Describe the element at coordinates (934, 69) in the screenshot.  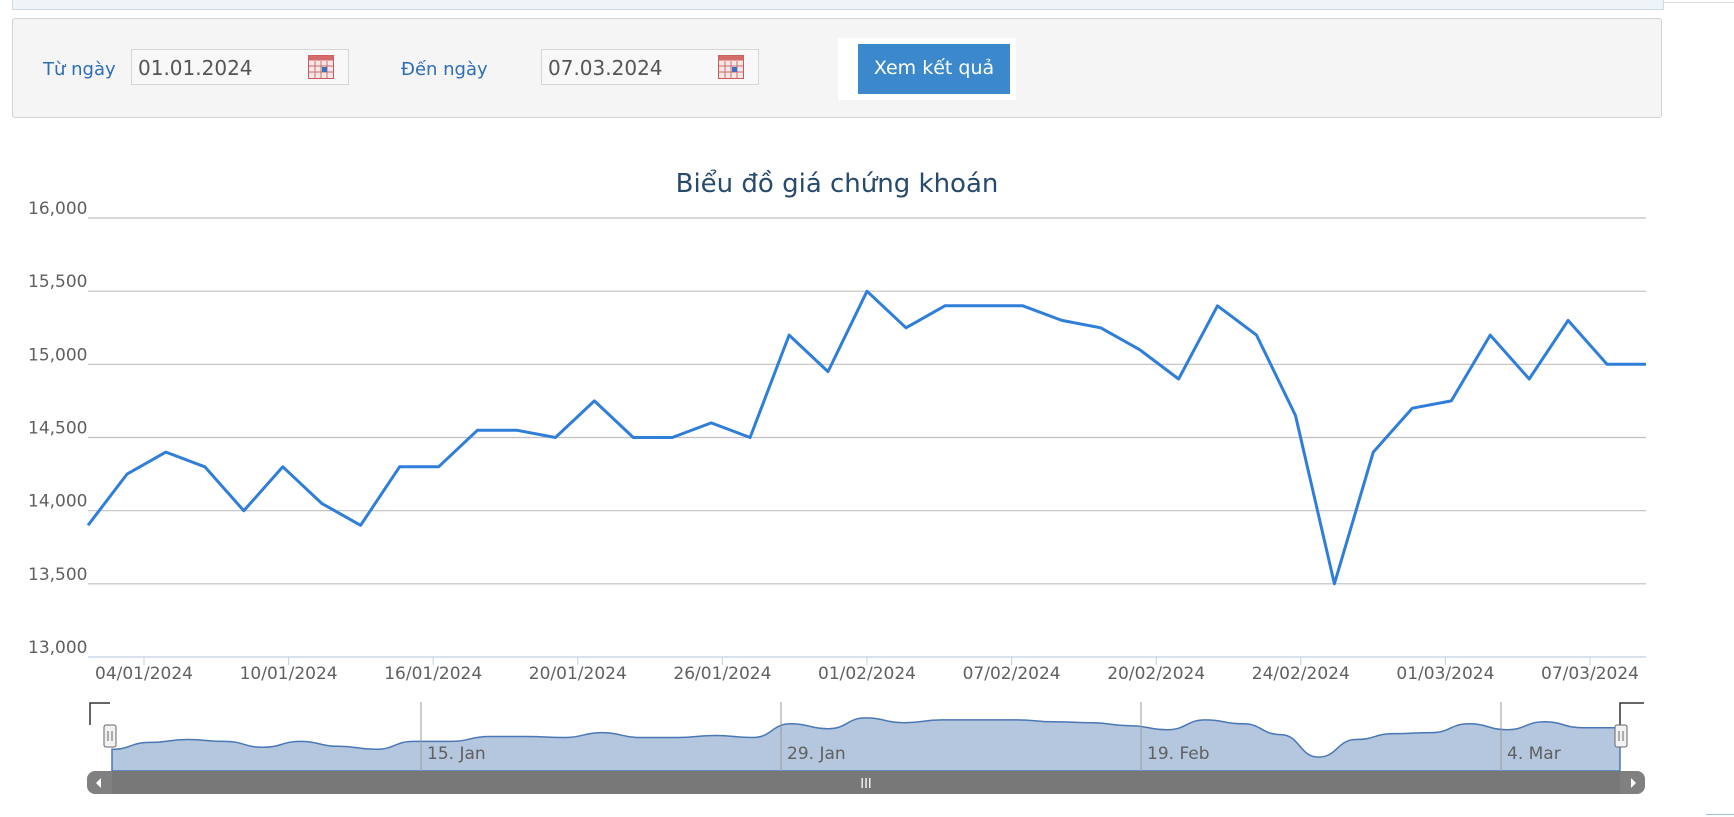
I see `view-results-button: Xem kết quả` at that location.